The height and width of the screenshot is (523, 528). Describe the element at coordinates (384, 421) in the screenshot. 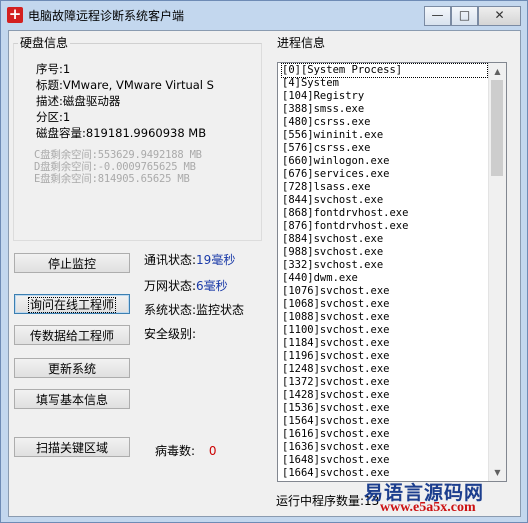

I see `process-list-item: [1564]svchost.exe` at that location.